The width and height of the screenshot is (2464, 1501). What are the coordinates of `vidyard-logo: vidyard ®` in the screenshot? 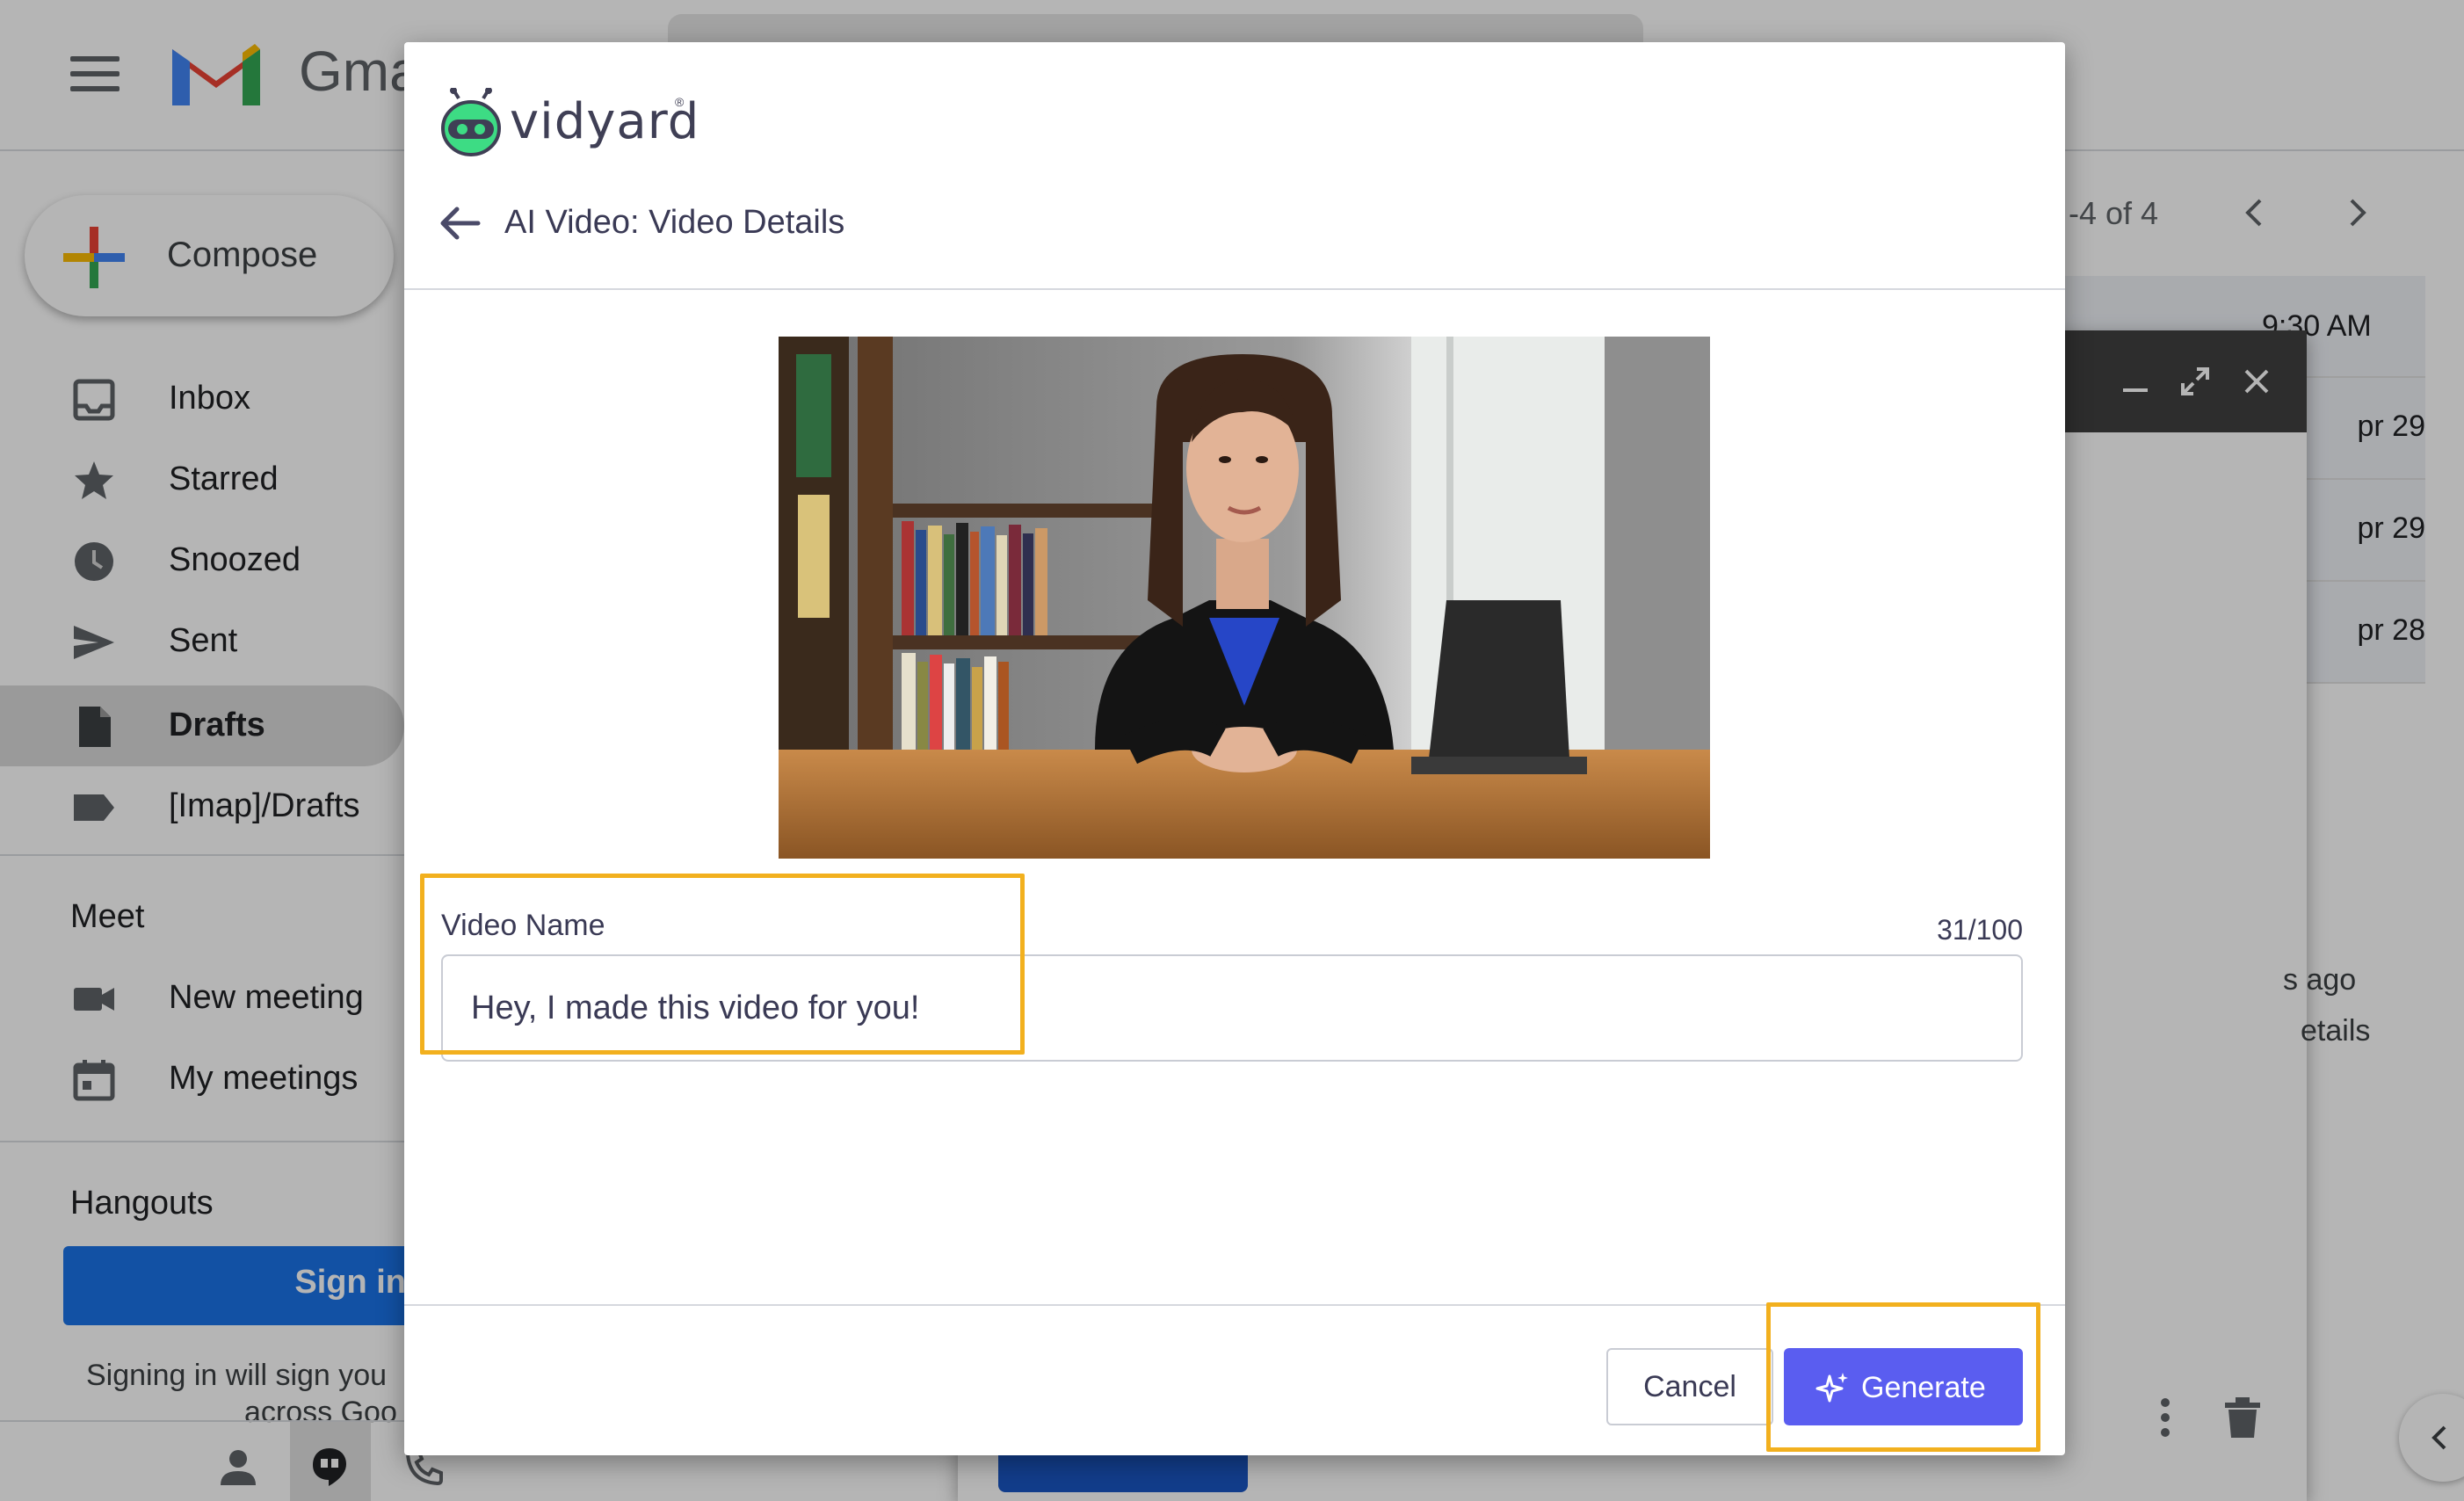 It's located at (569, 123).